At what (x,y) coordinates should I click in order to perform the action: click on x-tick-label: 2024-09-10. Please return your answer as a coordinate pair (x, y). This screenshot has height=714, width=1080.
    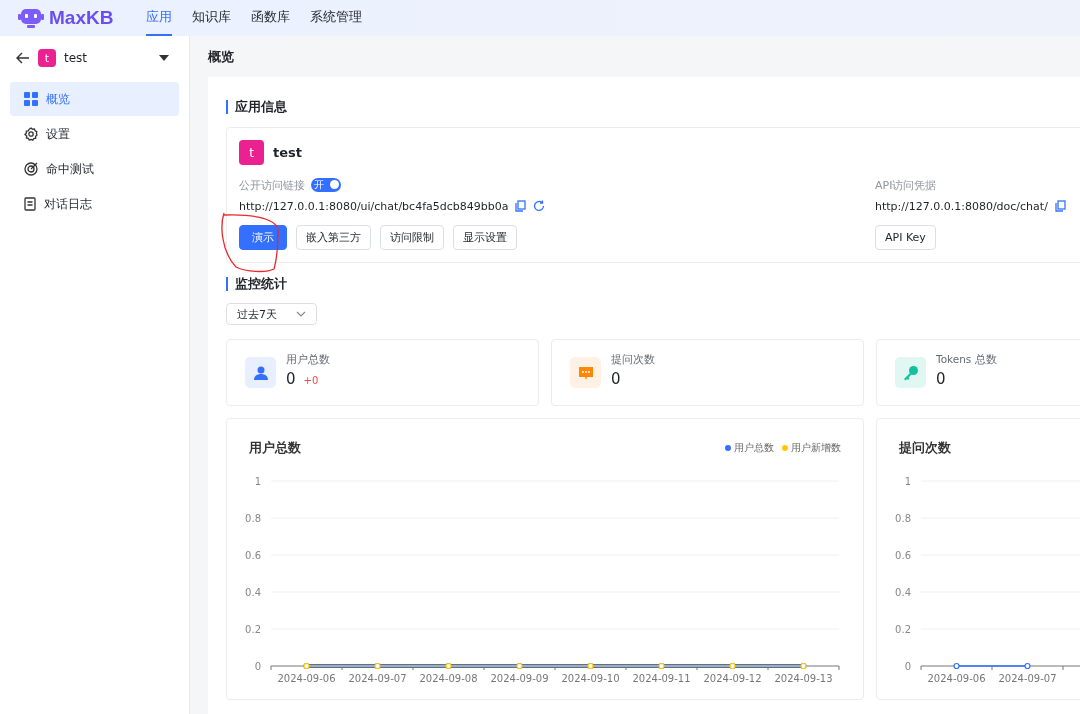
    Looking at the image, I should click on (590, 678).